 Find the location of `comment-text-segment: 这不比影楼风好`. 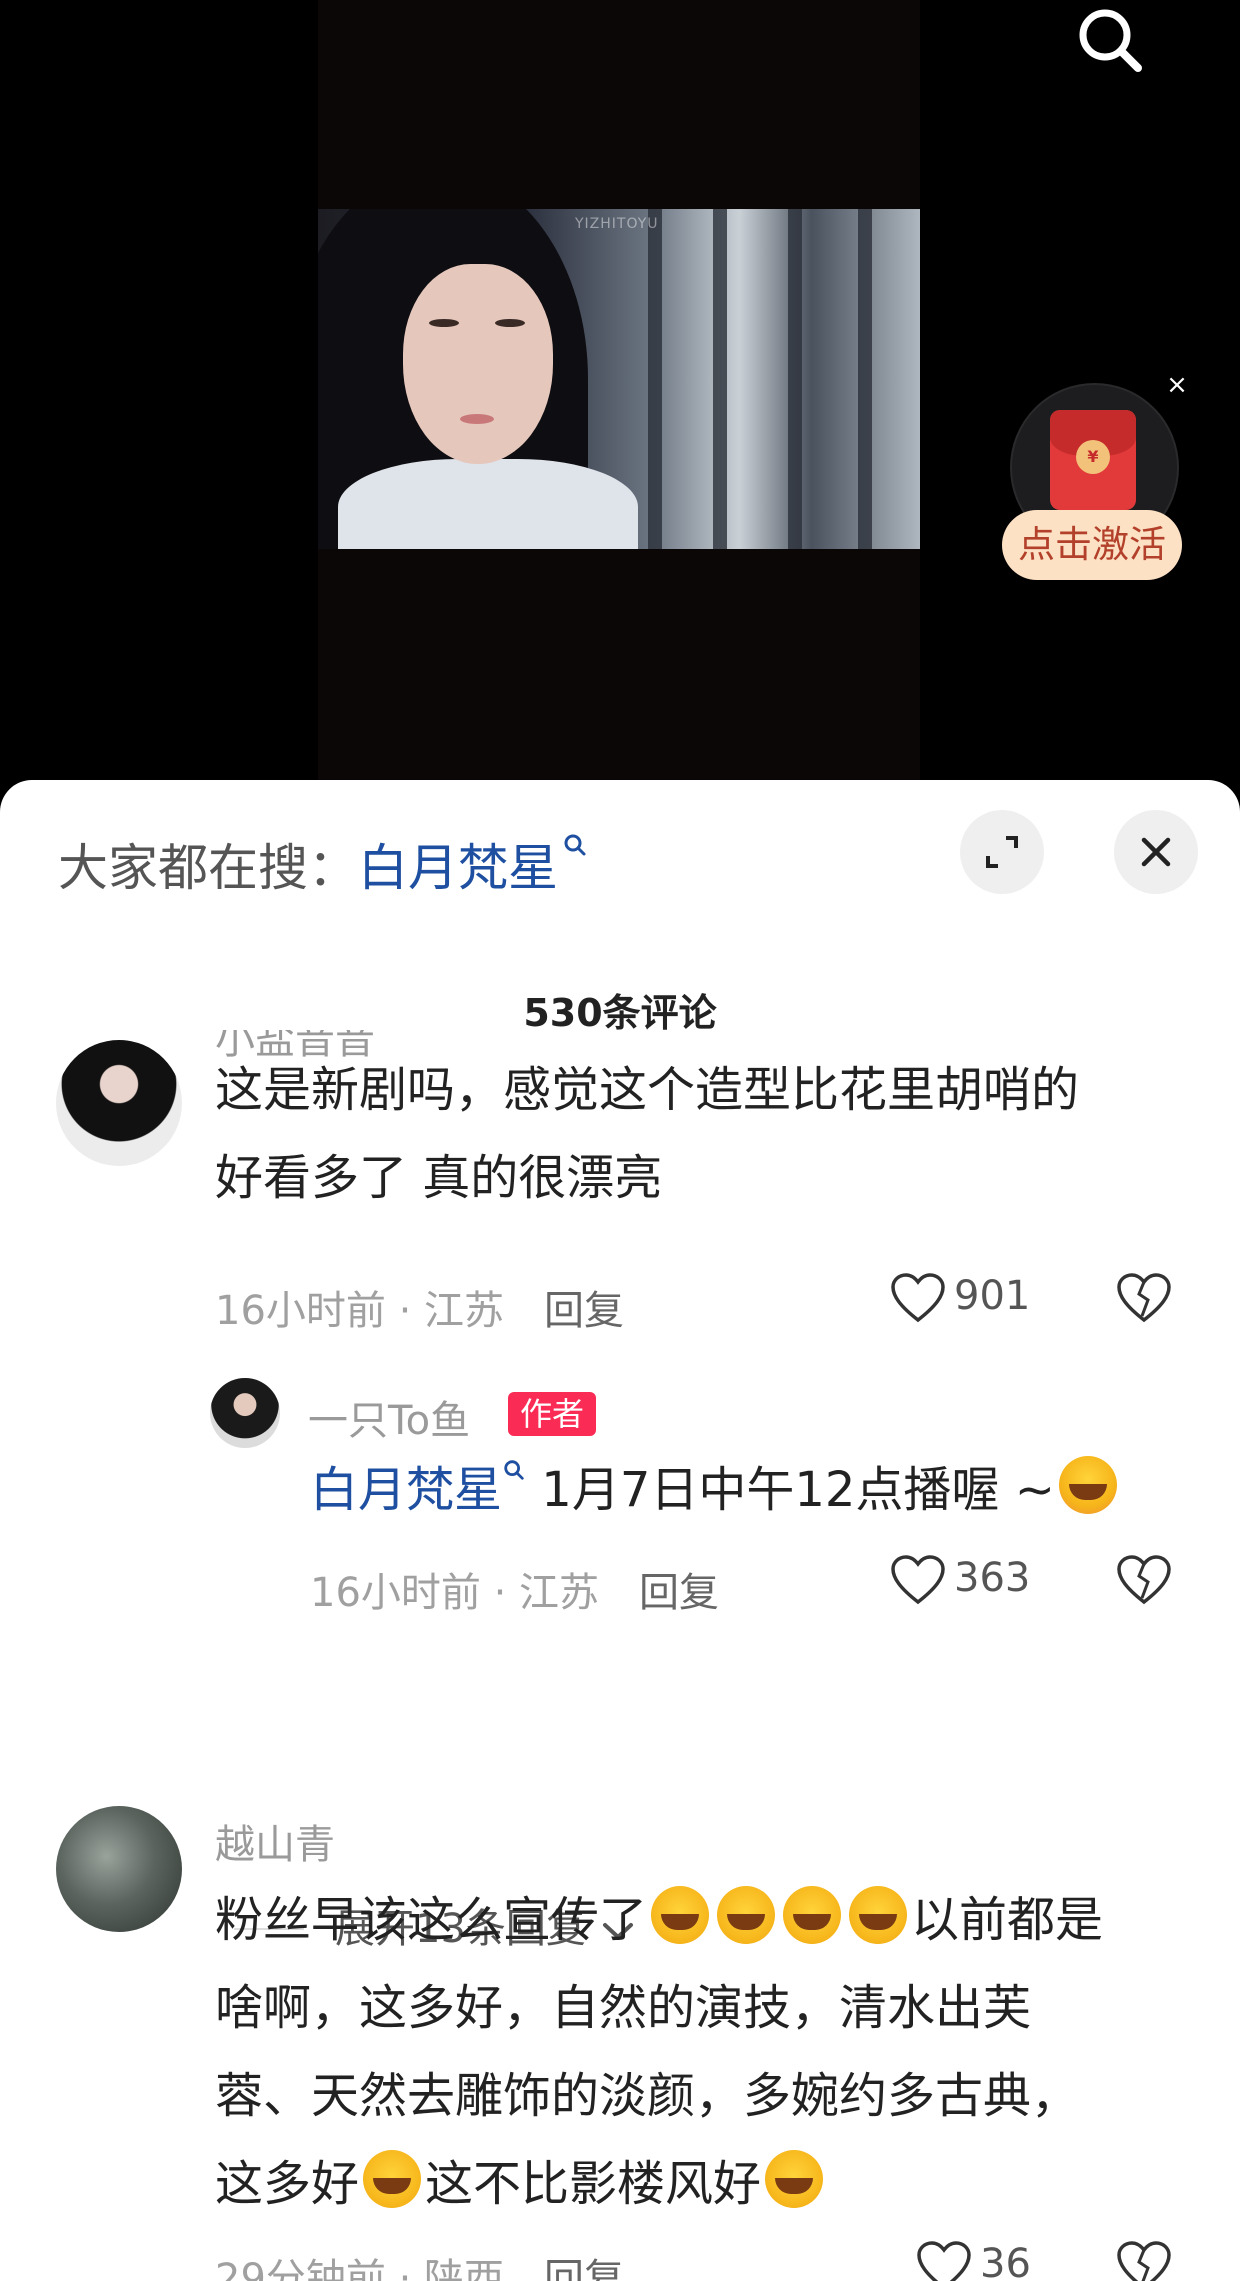

comment-text-segment: 这不比影楼风好 is located at coordinates (593, 2184).